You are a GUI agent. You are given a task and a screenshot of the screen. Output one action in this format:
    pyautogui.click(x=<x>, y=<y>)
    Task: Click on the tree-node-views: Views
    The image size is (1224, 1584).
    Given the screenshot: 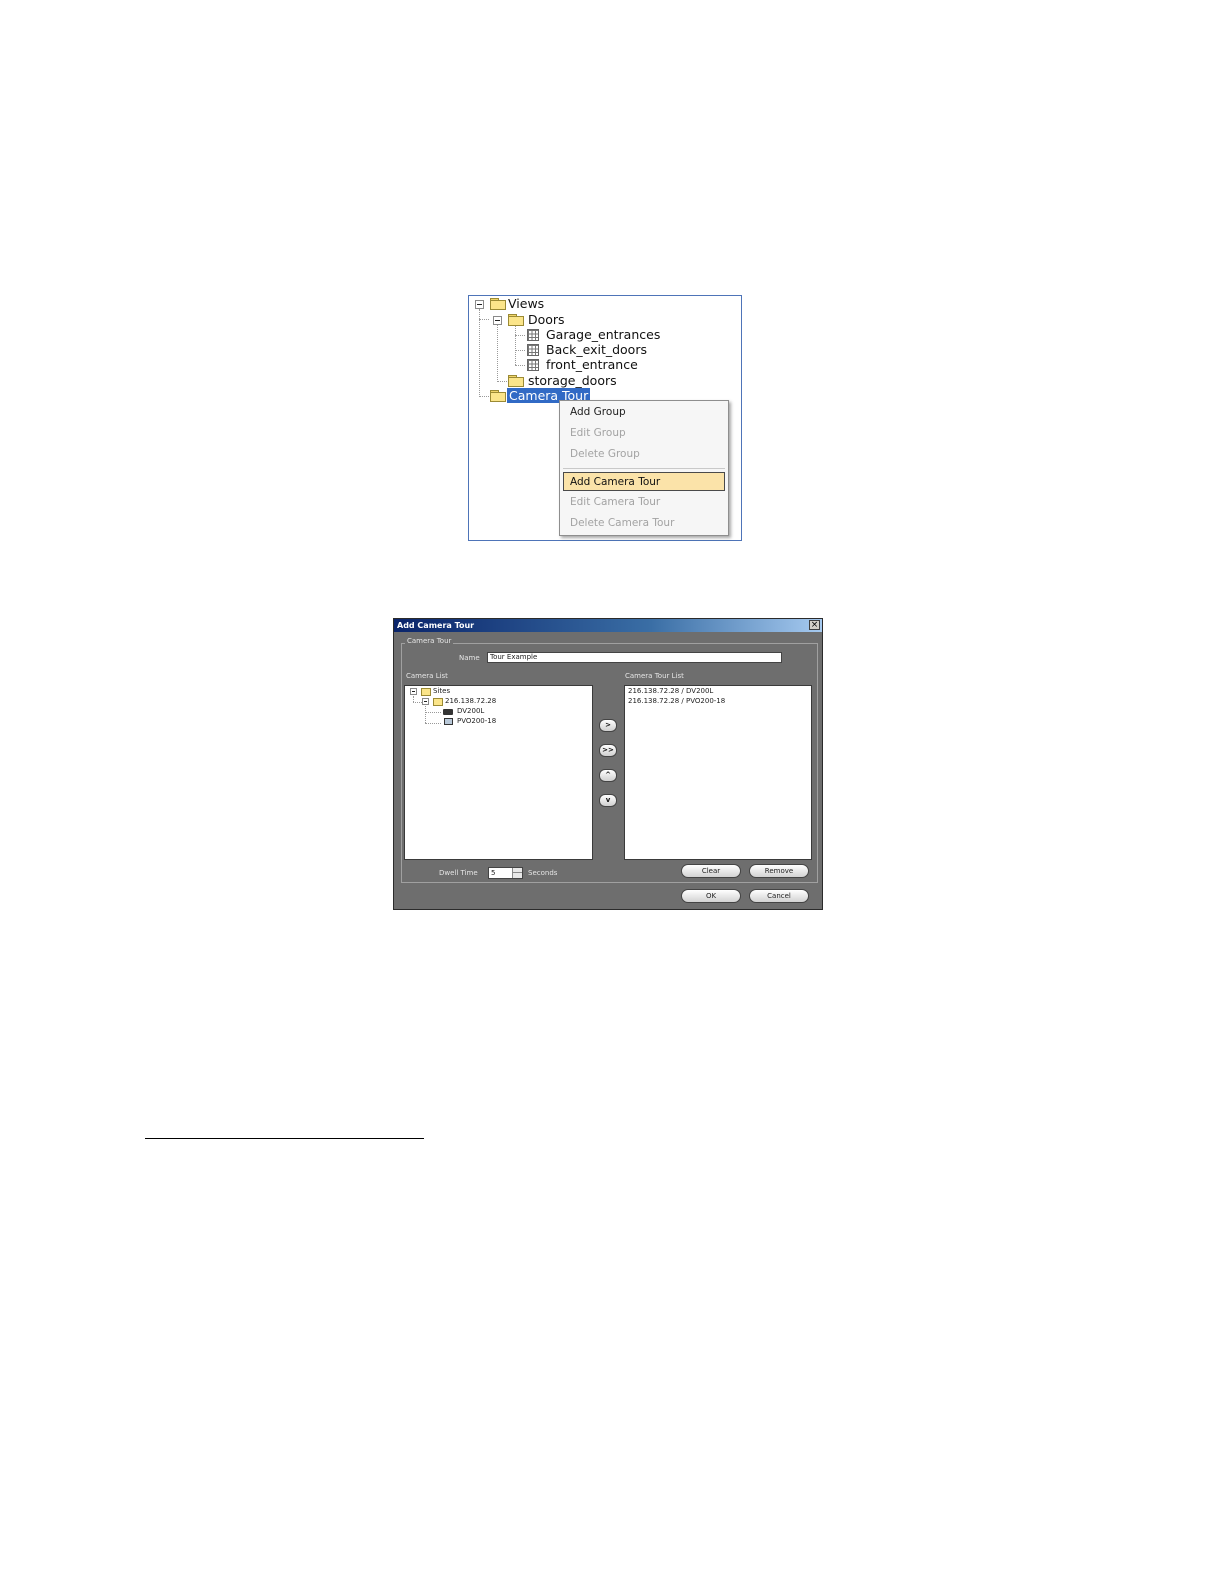 What is the action you would take?
    pyautogui.click(x=519, y=304)
    